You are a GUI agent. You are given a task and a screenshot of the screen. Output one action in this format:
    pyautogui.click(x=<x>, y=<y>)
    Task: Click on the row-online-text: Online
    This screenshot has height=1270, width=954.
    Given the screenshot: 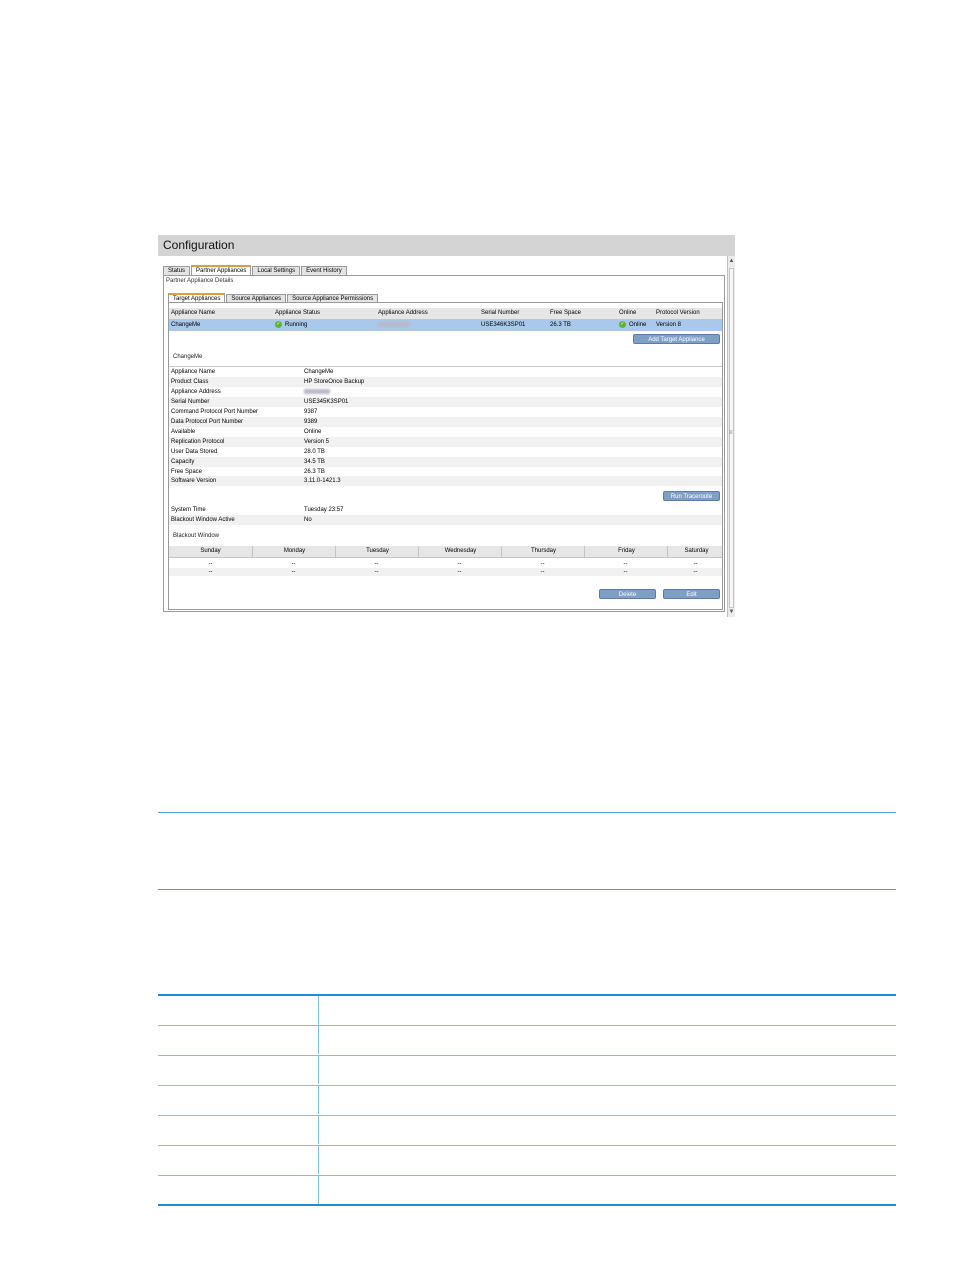 What is the action you would take?
    pyautogui.click(x=638, y=325)
    